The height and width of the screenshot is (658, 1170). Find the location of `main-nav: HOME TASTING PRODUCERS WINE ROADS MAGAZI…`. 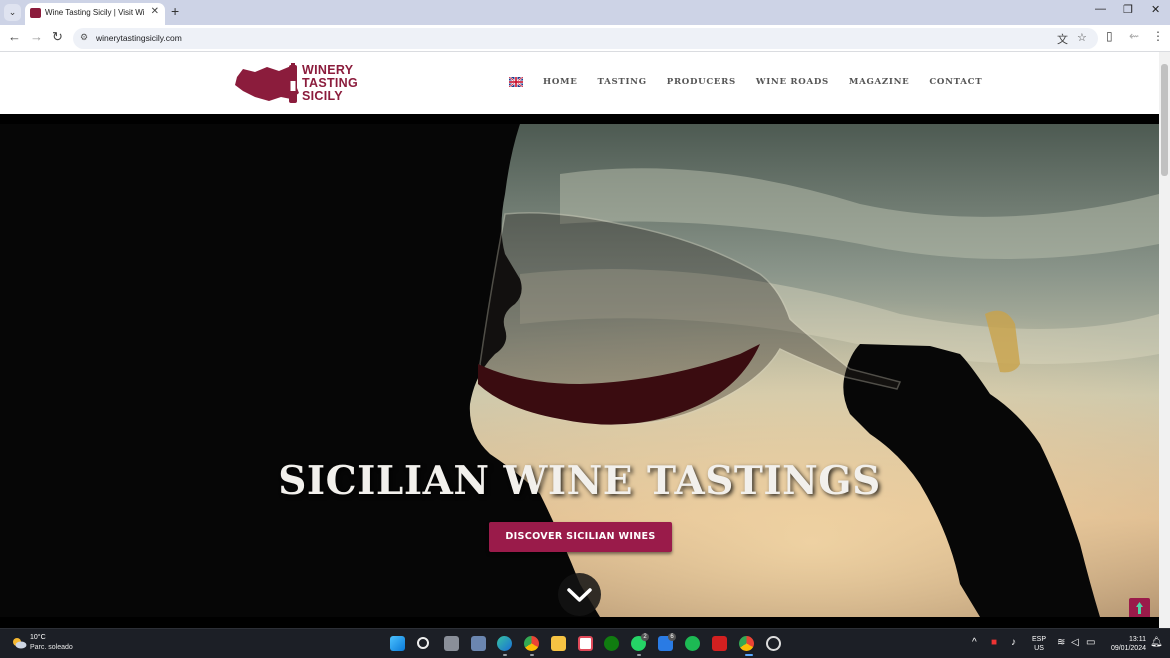

main-nav: HOME TASTING PRODUCERS WINE ROADS MAGAZI… is located at coordinates (755, 82).